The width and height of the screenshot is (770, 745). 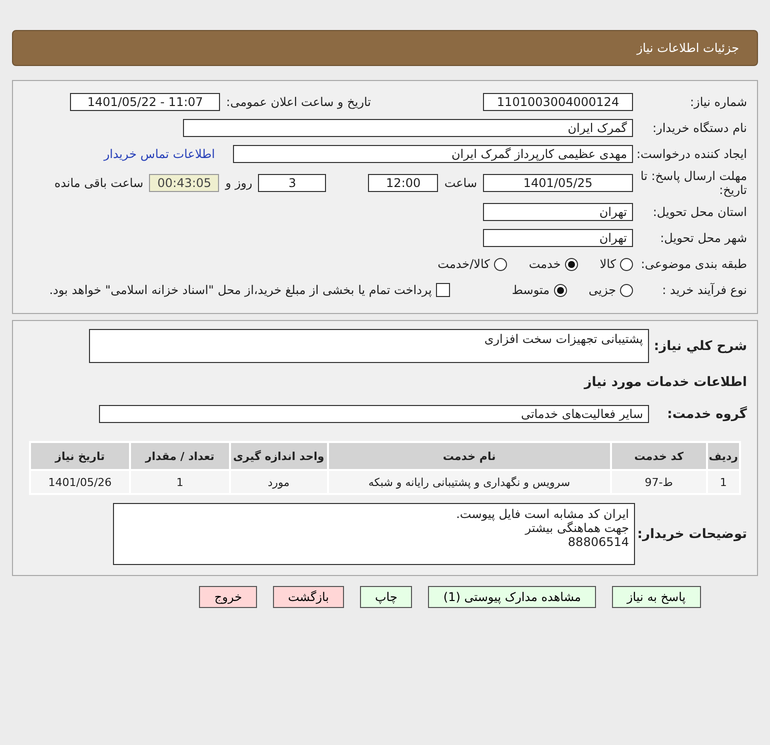 I want to click on action-button: مشاهده مدارک پیوستی (1), so click(x=512, y=597).